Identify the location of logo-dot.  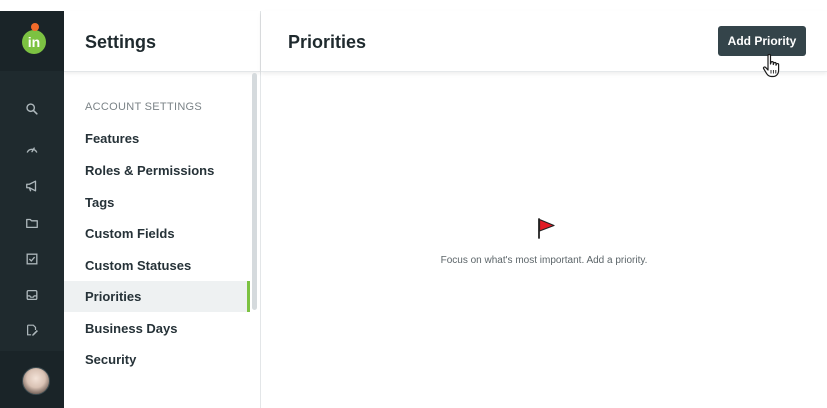
(35, 27).